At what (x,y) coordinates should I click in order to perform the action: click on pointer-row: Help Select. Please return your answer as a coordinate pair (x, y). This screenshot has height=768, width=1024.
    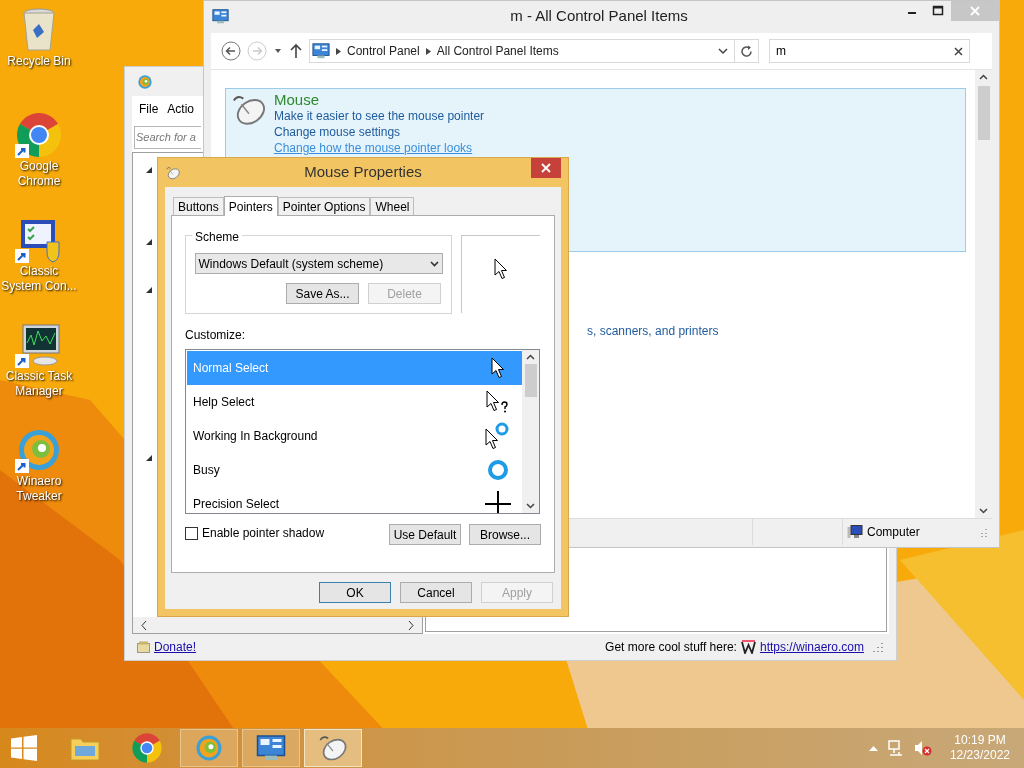
    Looking at the image, I should click on (354, 402).